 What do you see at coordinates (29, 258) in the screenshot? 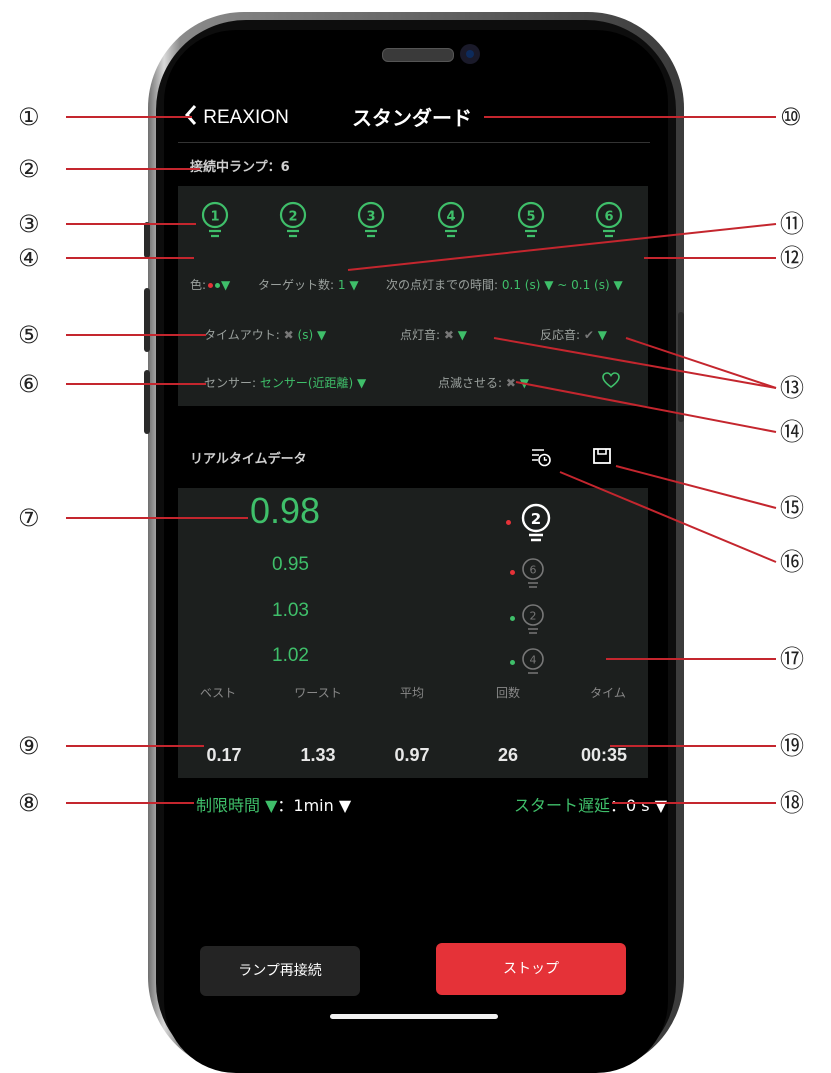
I see `callout-4: ④` at bounding box center [29, 258].